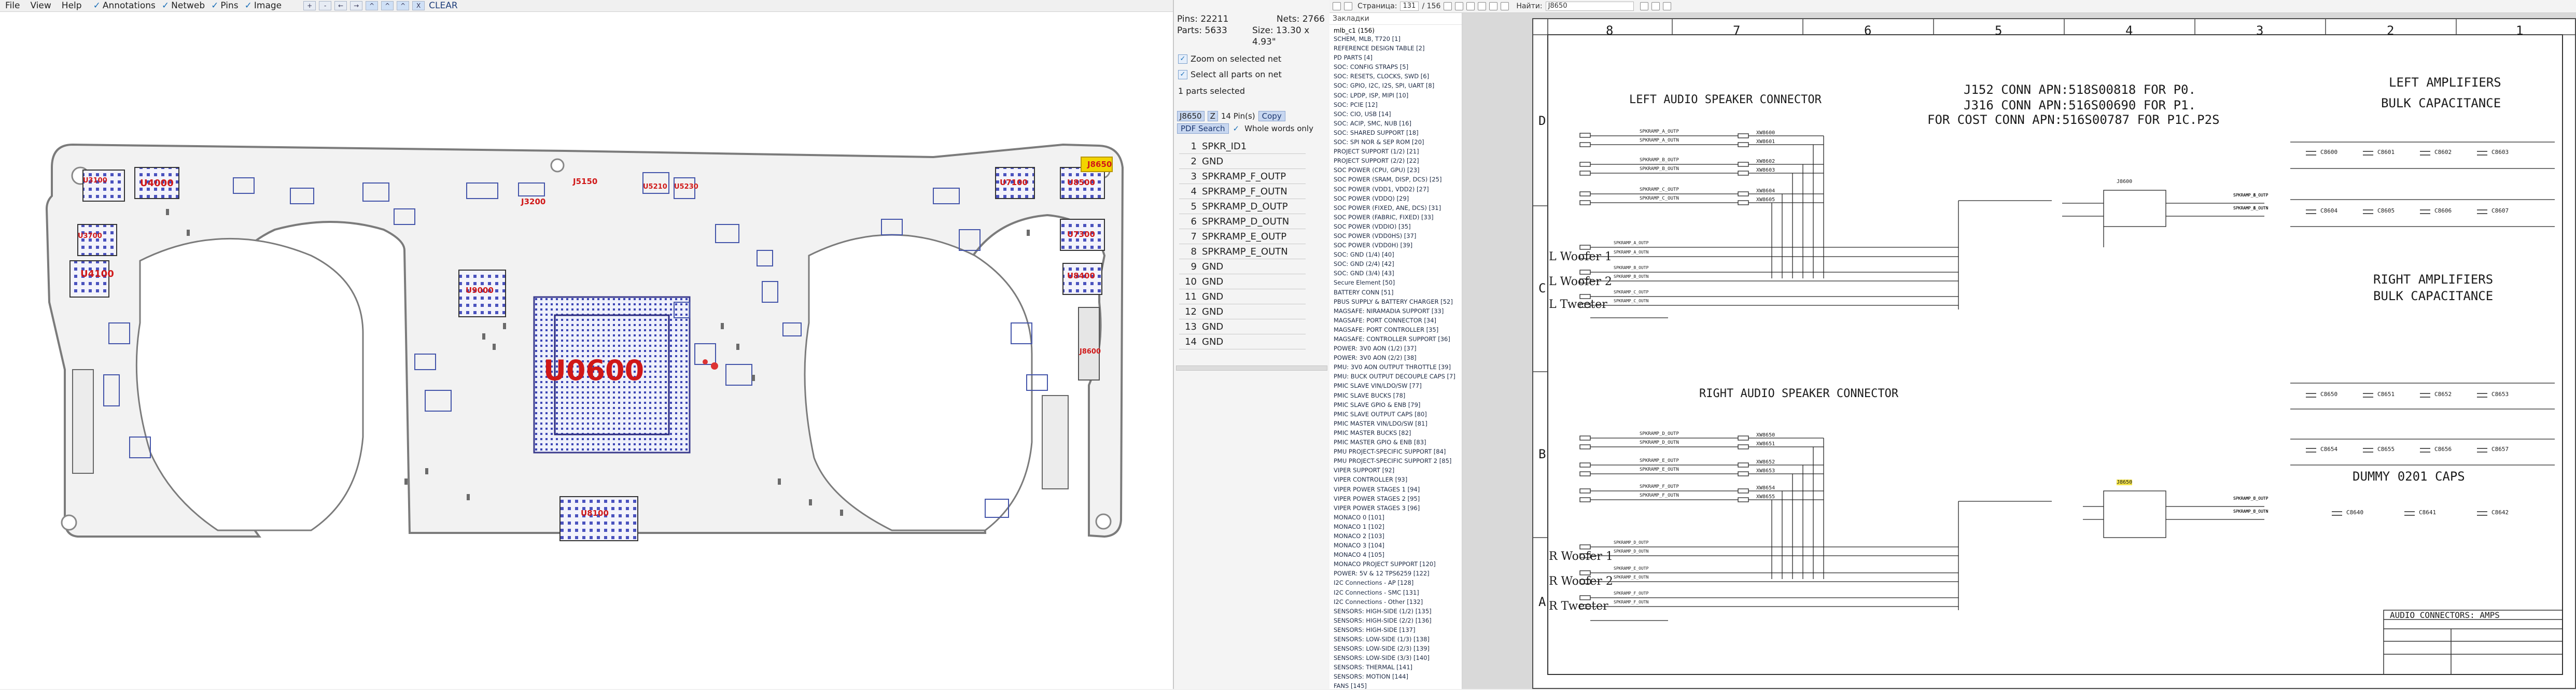 This screenshot has height=690, width=2576. What do you see at coordinates (157, 183) in the screenshot?
I see `part-label: U4000` at bounding box center [157, 183].